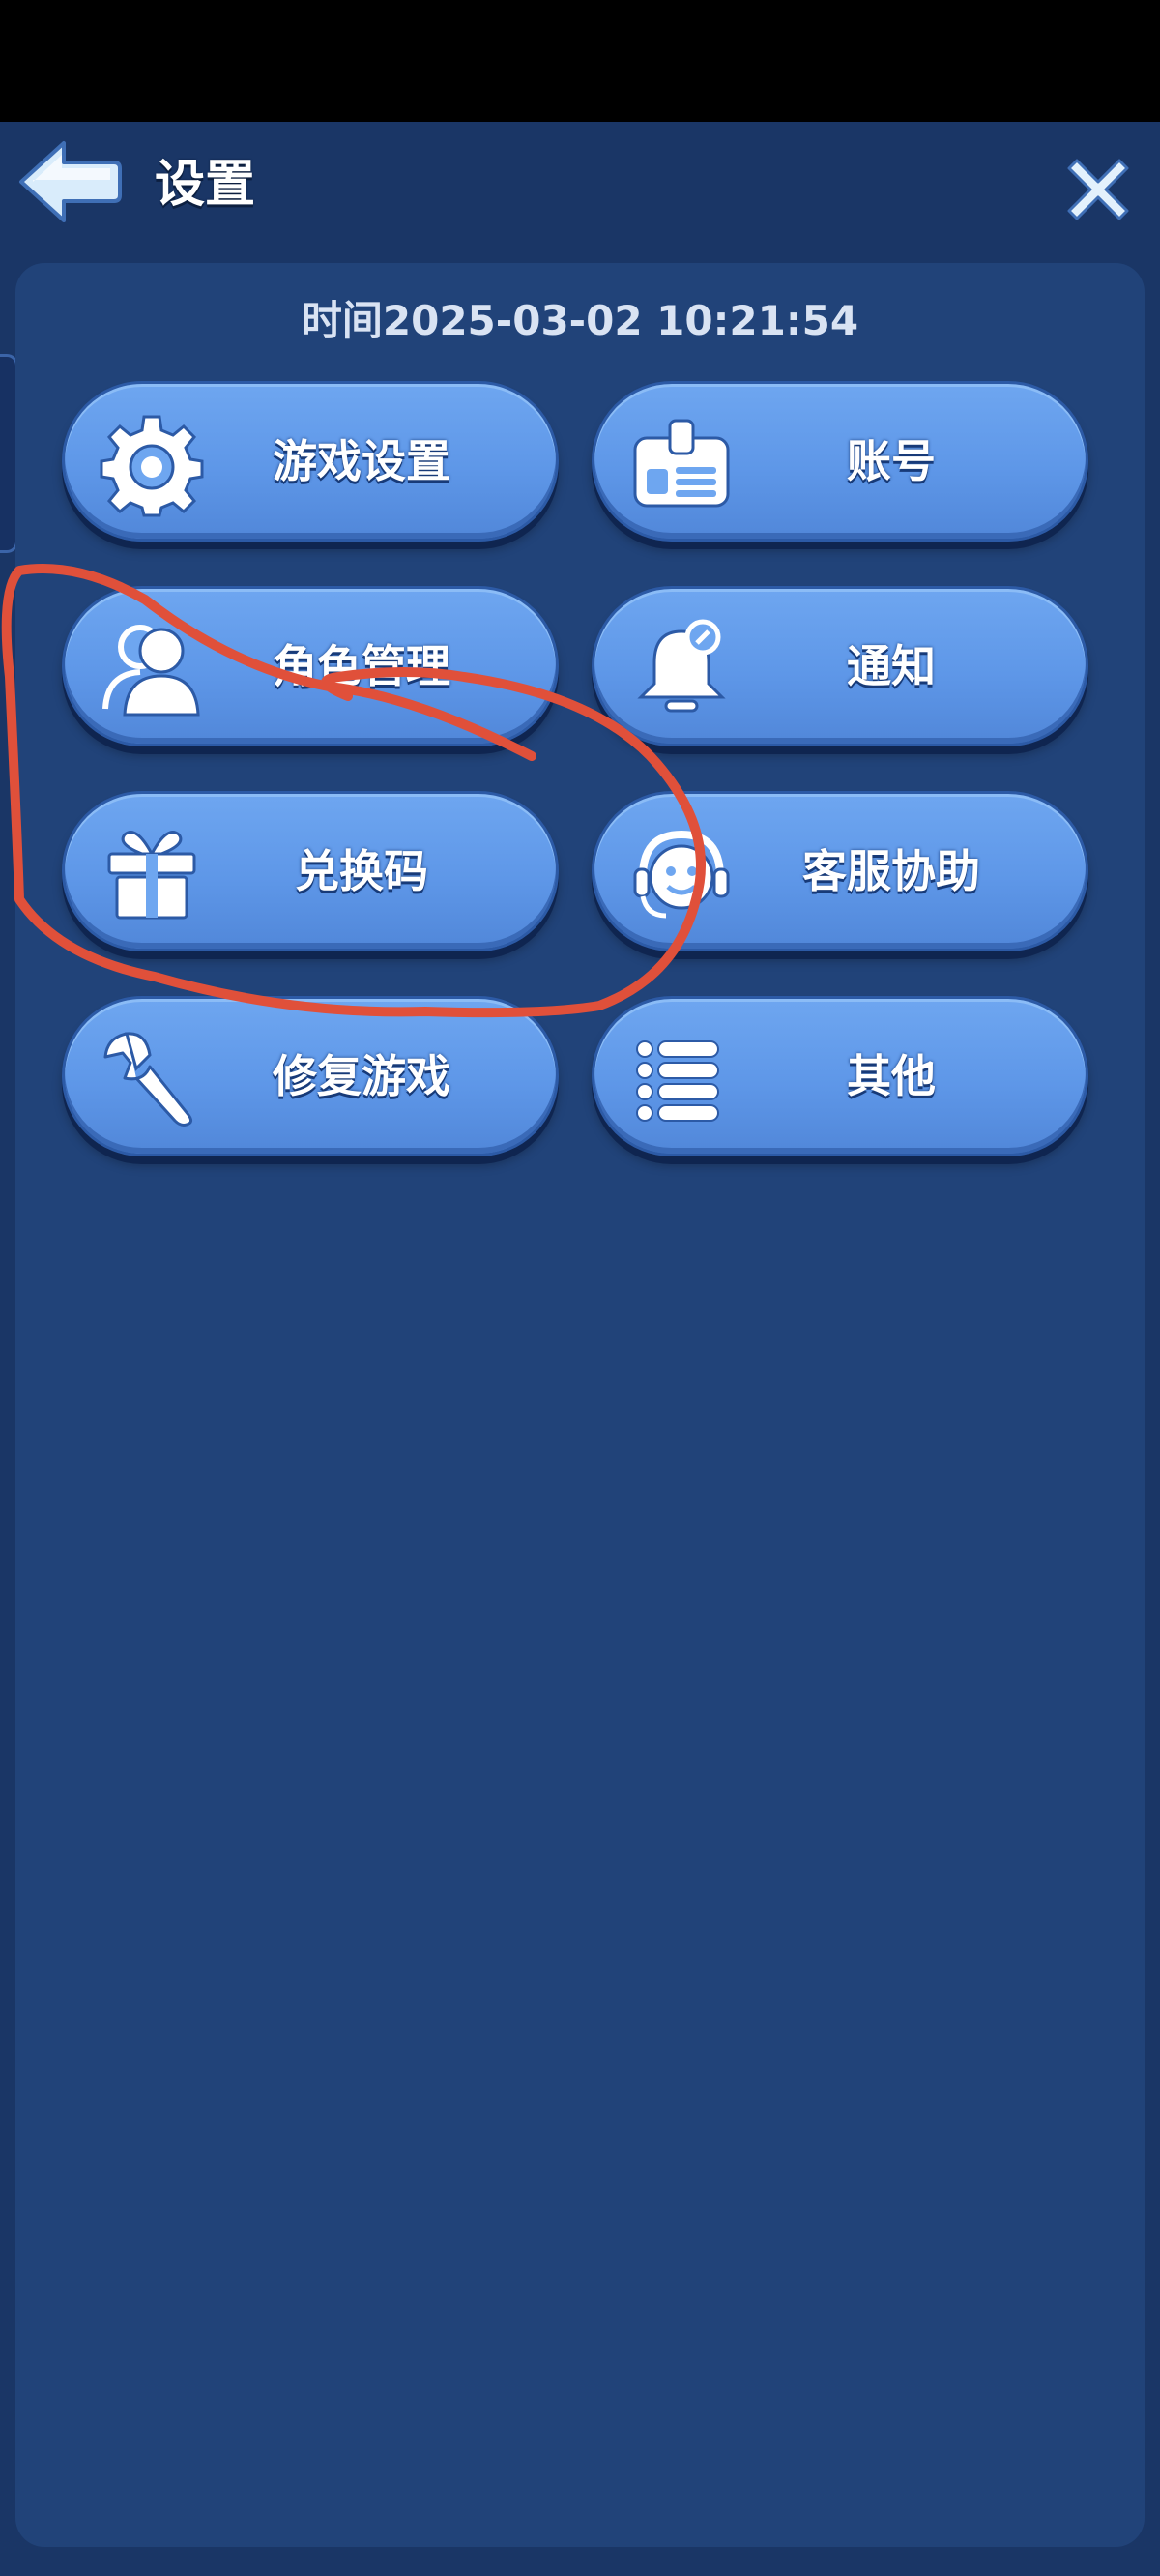 Image resolution: width=1160 pixels, height=2576 pixels. I want to click on account-button: 账号, so click(840, 461).